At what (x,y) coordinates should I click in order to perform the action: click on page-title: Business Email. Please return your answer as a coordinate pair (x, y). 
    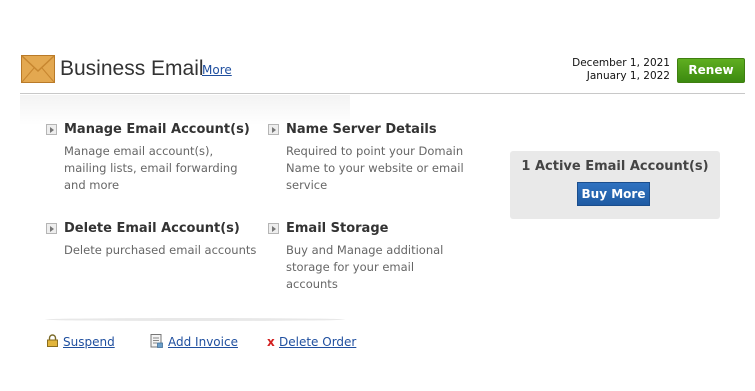
    Looking at the image, I should click on (132, 68).